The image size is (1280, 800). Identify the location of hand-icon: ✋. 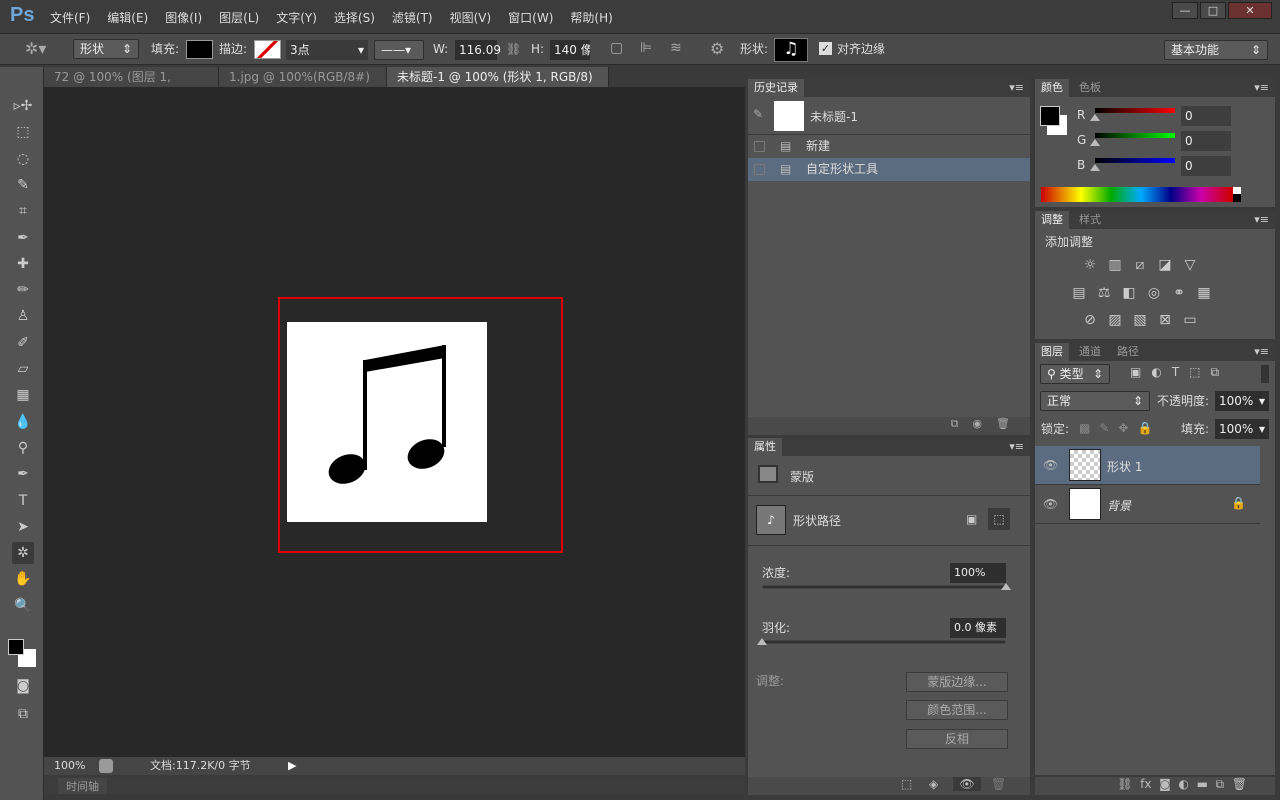
(23, 579).